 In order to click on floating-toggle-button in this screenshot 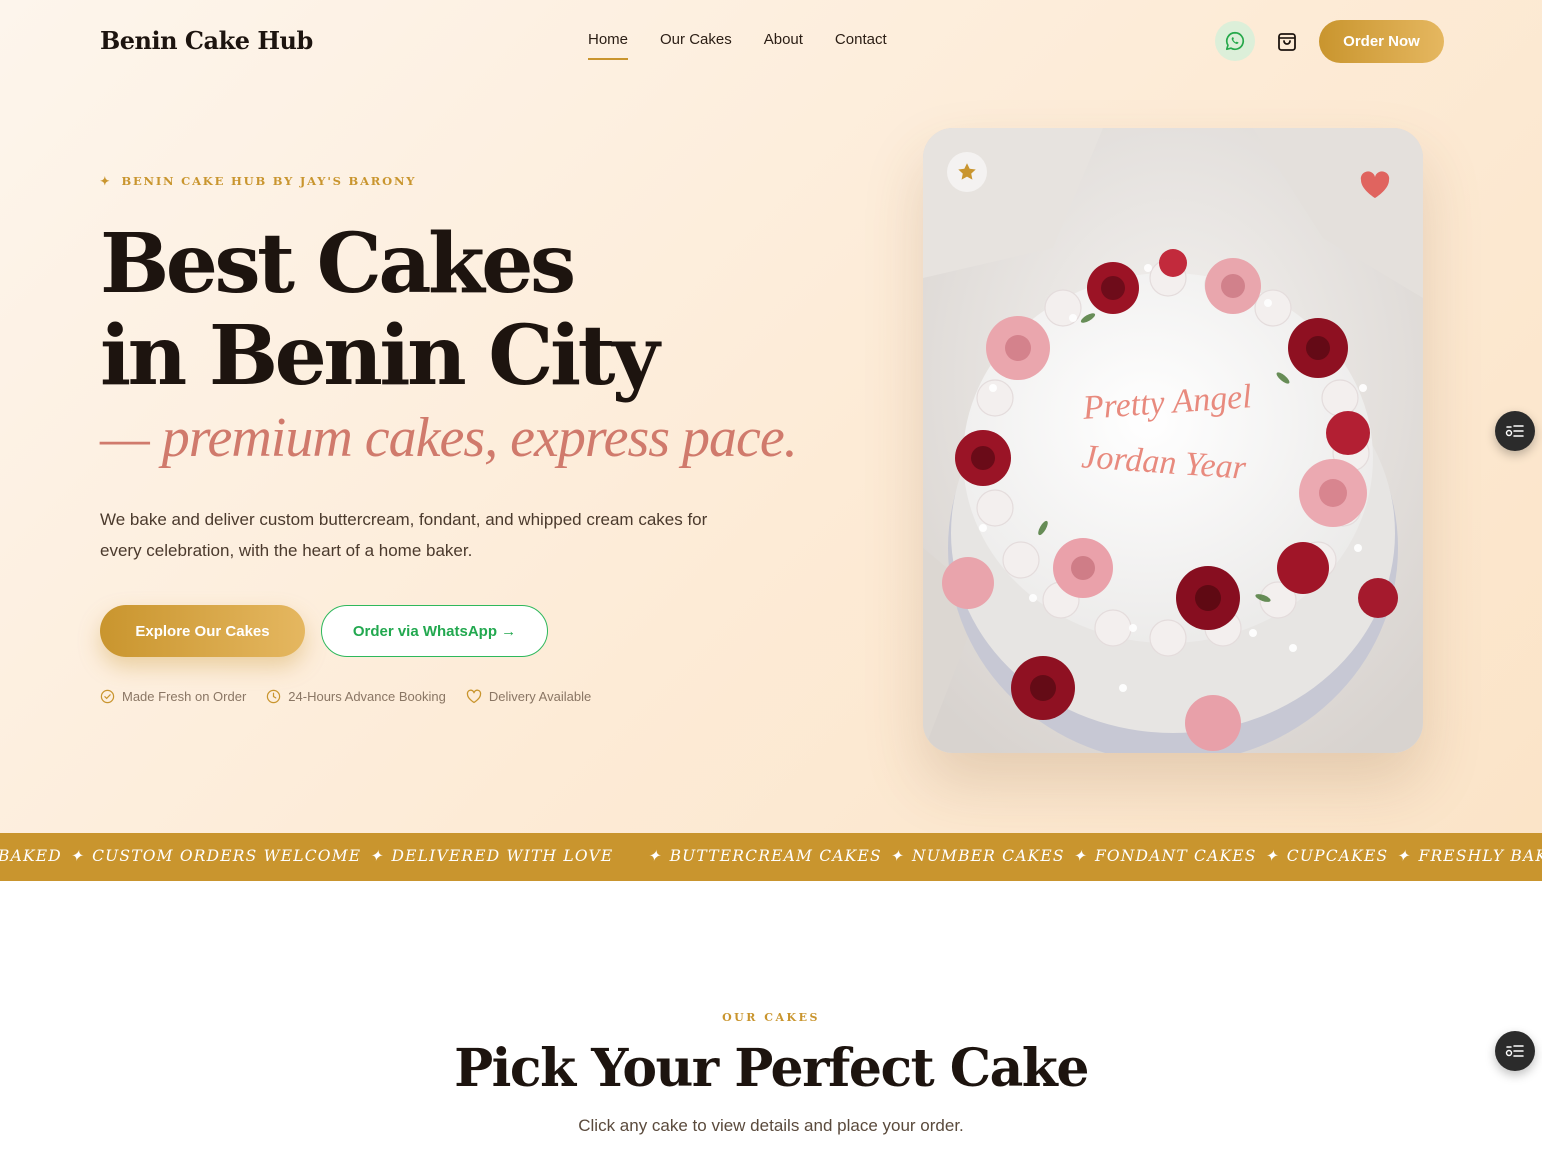, I will do `click(1515, 431)`.